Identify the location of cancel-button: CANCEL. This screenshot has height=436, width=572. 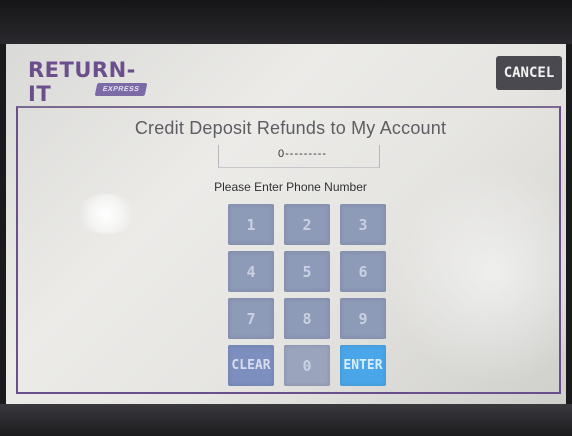
(529, 73).